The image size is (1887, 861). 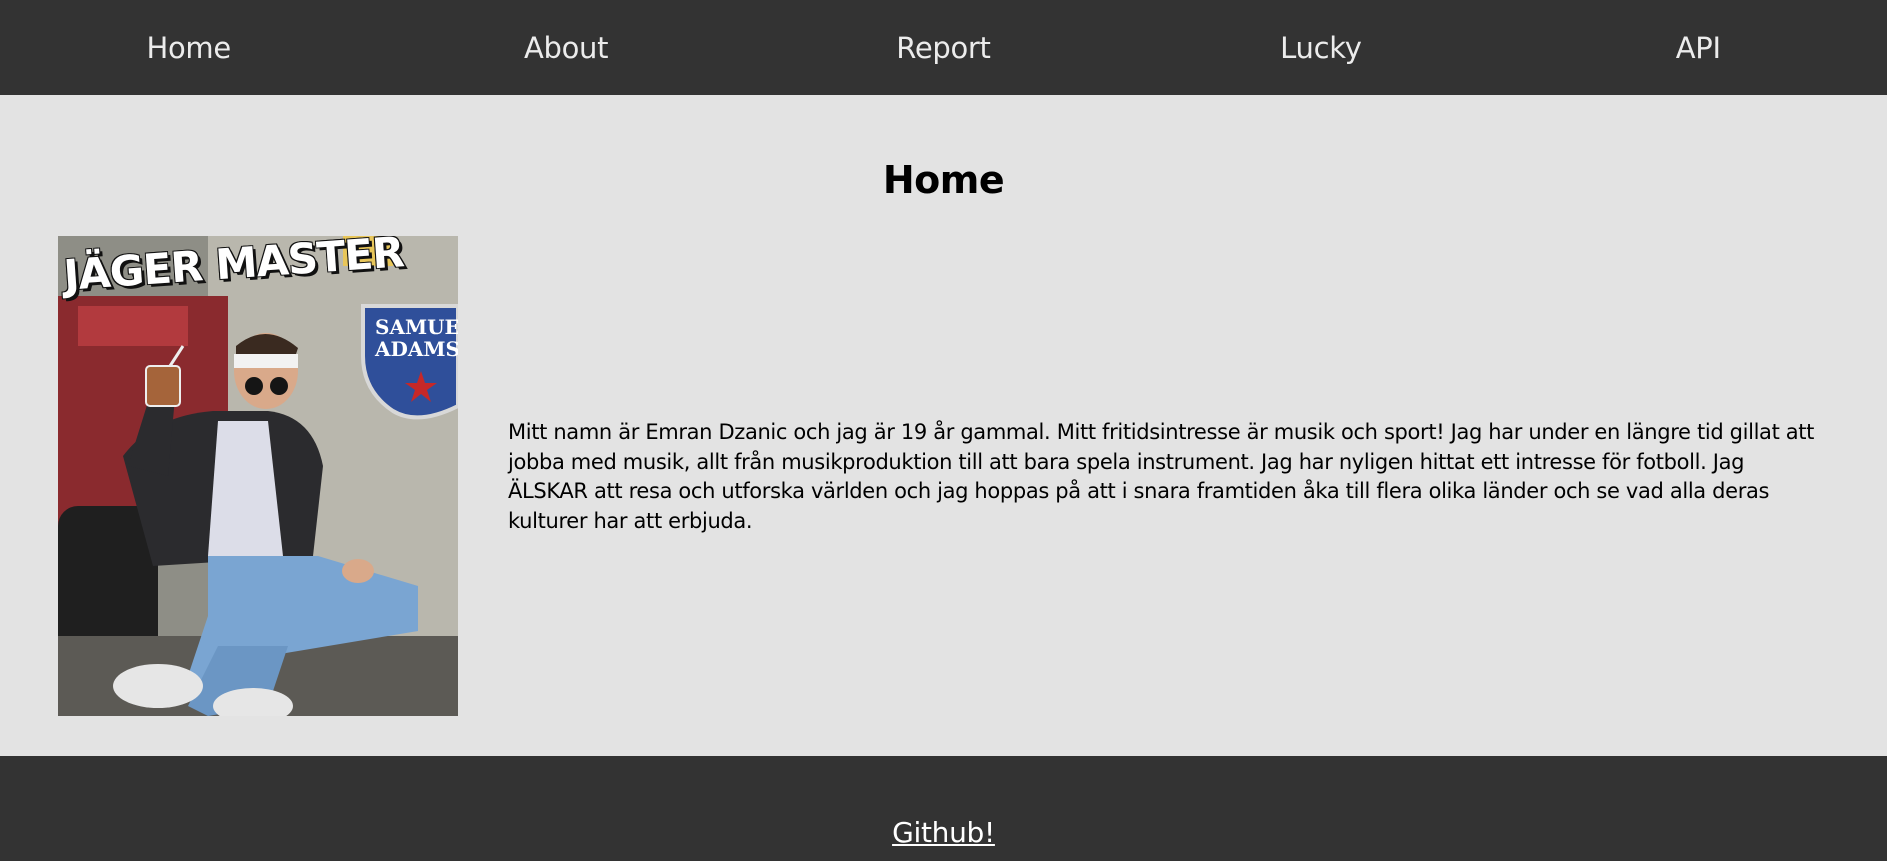 I want to click on footer: Github!, so click(x=943, y=808).